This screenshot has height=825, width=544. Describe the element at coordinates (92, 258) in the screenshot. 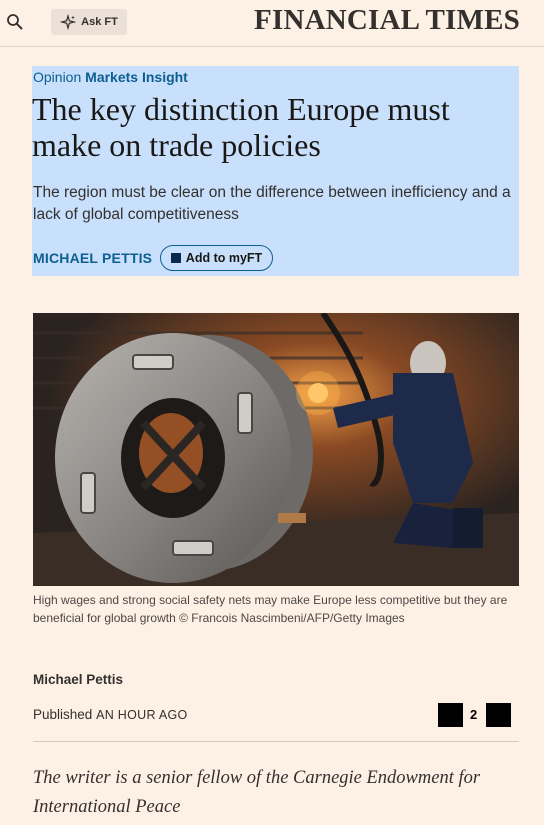

I see `author-link: MICHAEL PETTIS` at that location.